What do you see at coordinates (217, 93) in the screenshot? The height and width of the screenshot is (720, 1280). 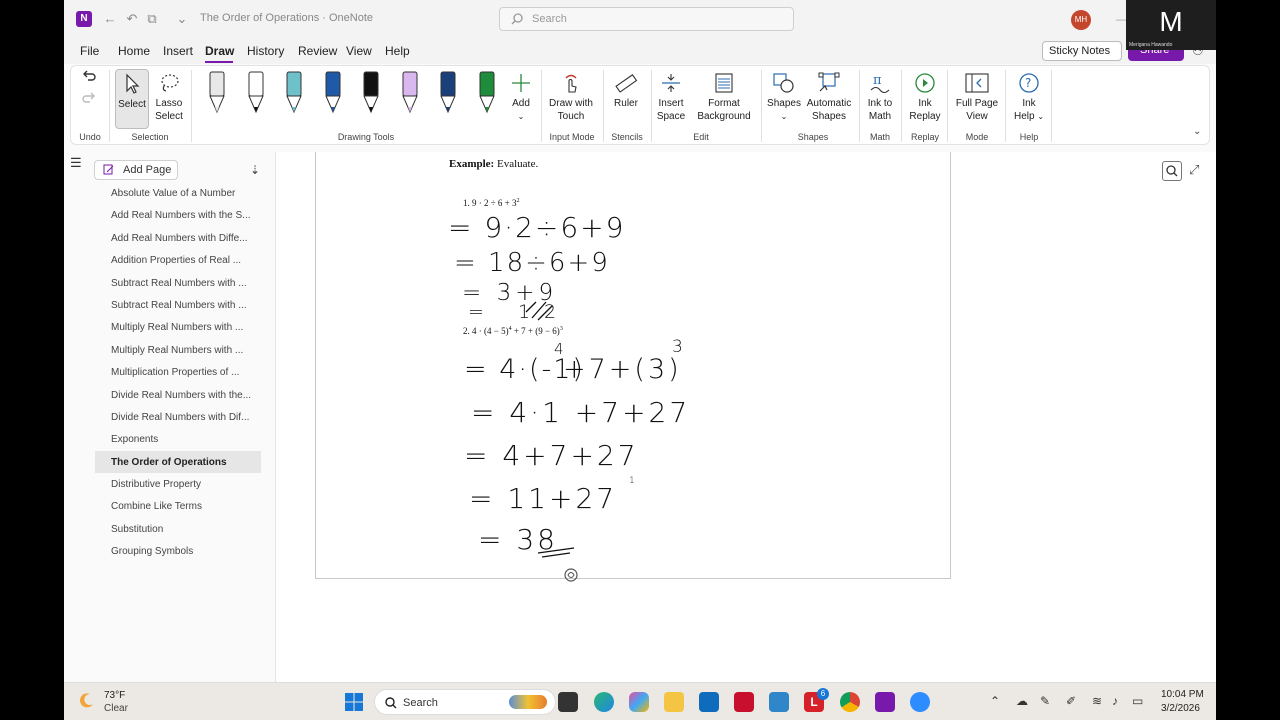 I see `pen-gray-icon` at bounding box center [217, 93].